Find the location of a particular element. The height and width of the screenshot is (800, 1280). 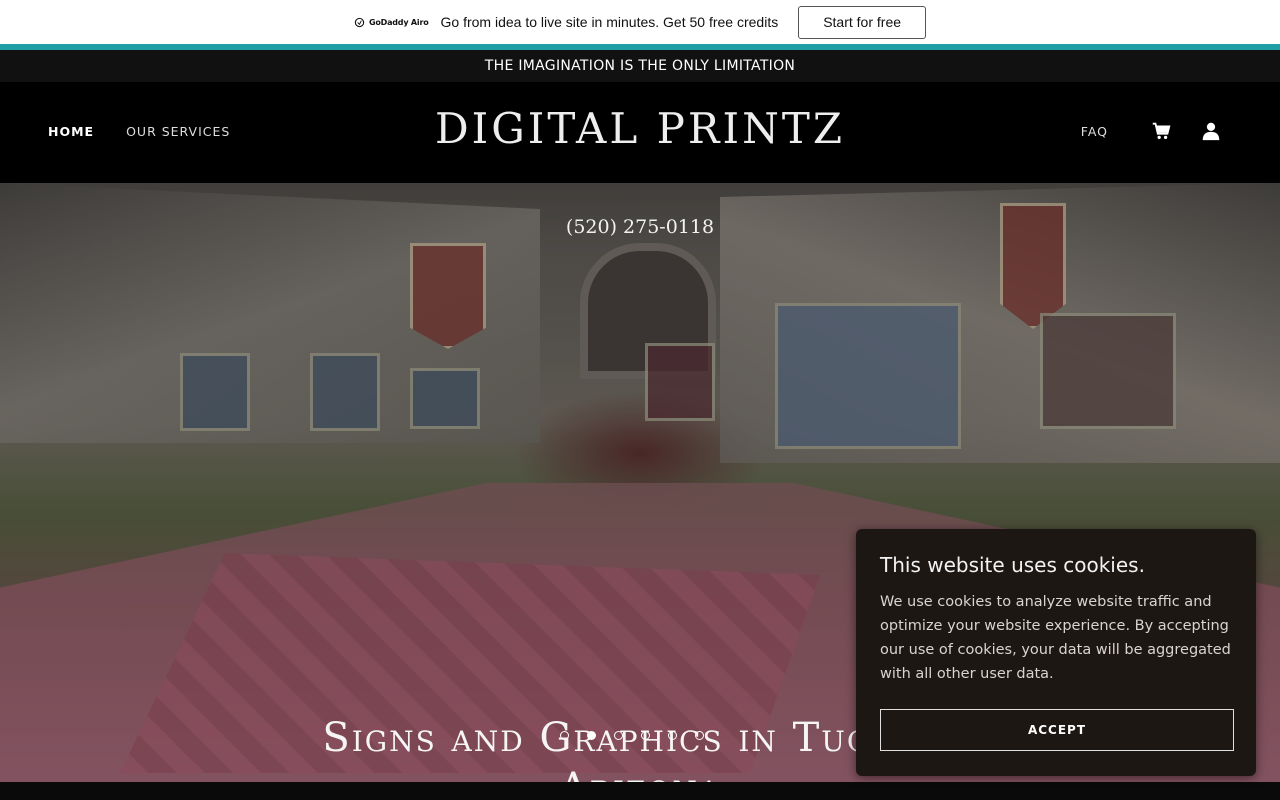

godaddy-logo-icon is located at coordinates (359, 22).